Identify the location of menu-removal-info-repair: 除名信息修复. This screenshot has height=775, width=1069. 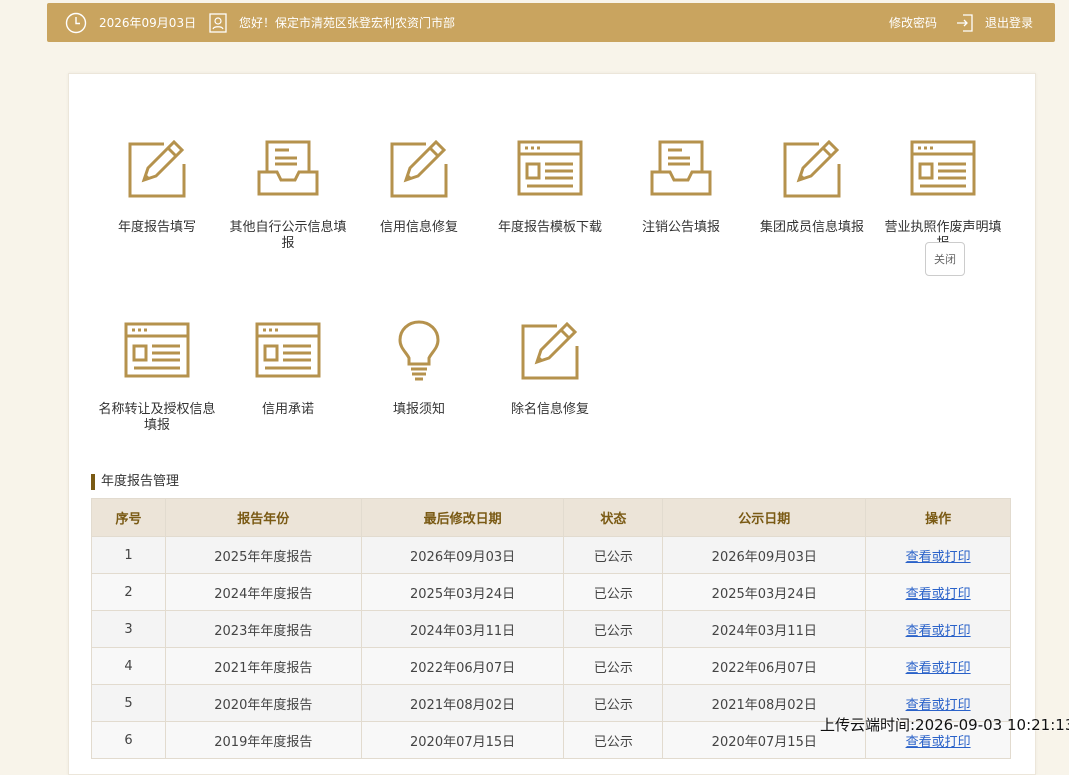
(550, 368).